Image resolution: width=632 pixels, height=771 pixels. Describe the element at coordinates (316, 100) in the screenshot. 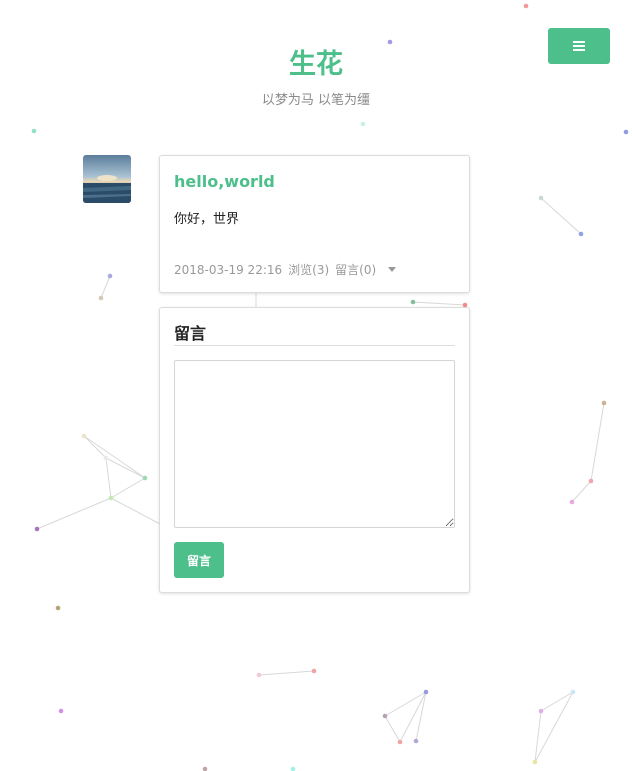

I see `site-subtitle: 以梦为马 以笔为缰` at that location.